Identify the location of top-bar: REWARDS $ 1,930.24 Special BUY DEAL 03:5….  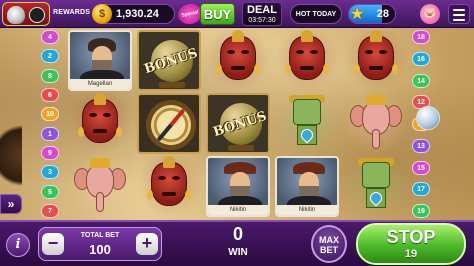
(237, 14).